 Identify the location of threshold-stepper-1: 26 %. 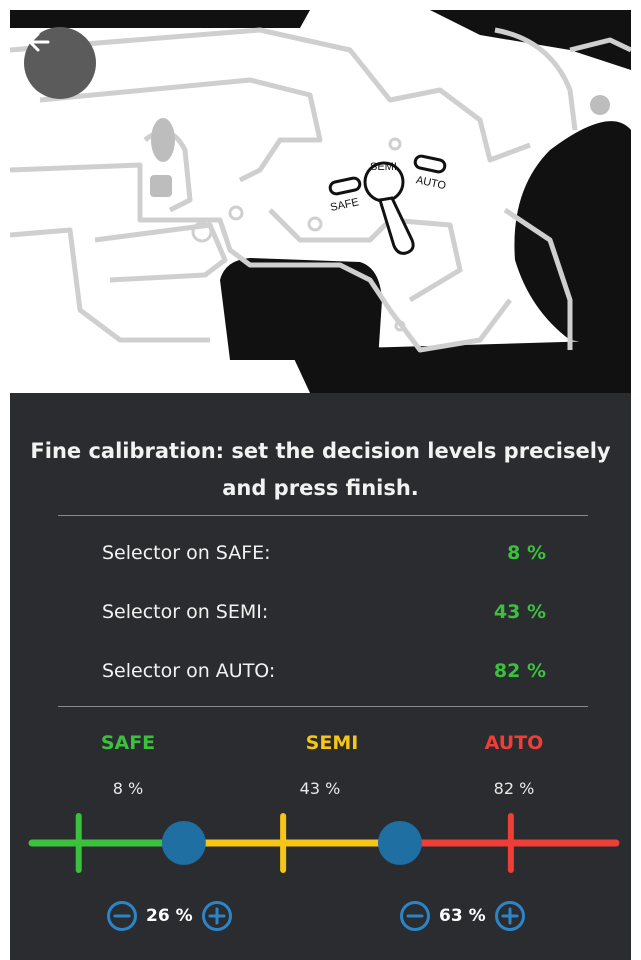
(169, 916).